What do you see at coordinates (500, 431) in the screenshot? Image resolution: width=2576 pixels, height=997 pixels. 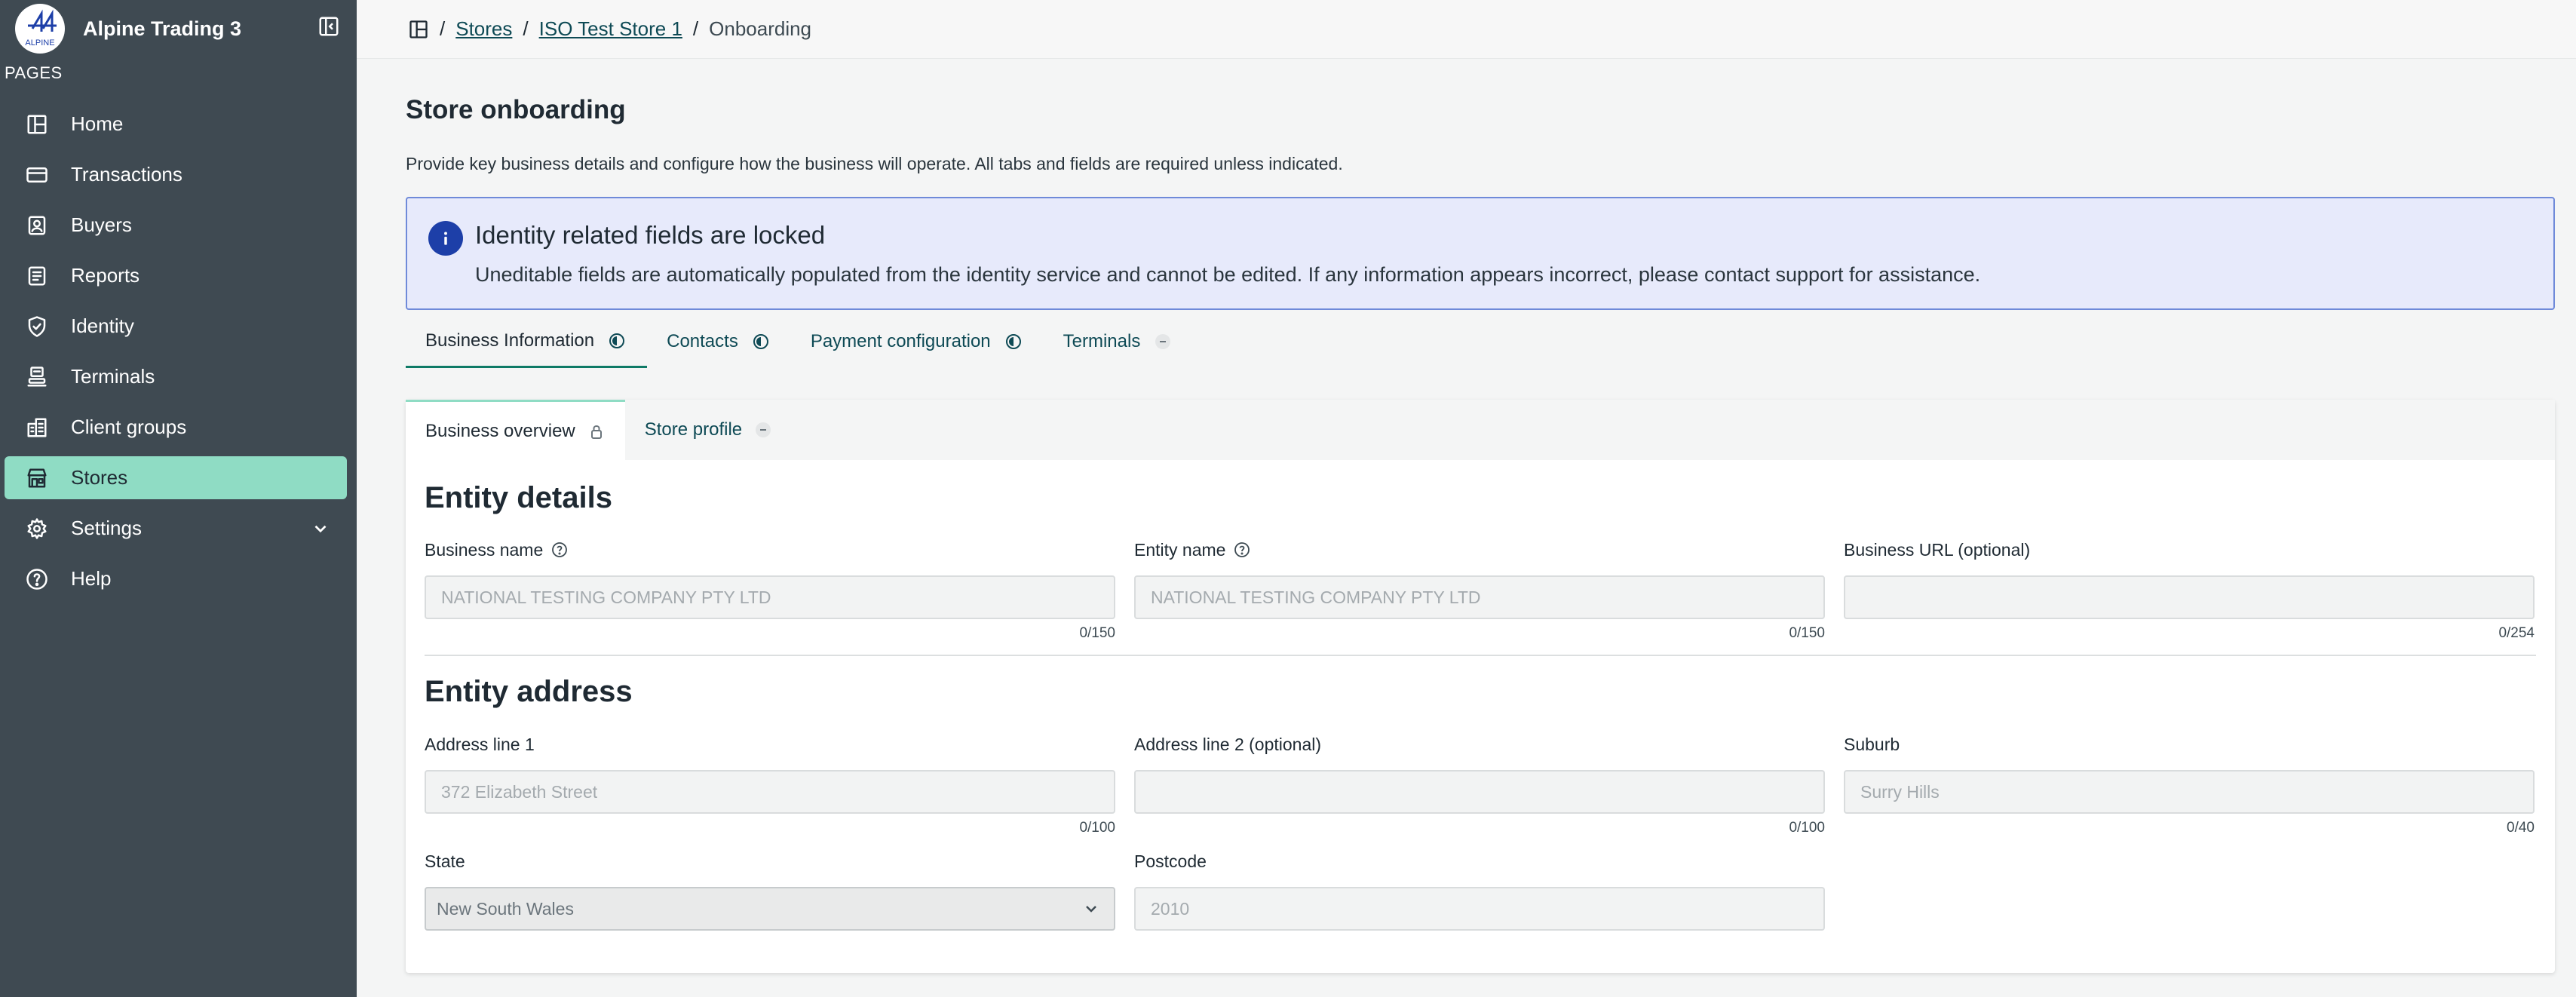 I see `subtab-label: Business overview` at bounding box center [500, 431].